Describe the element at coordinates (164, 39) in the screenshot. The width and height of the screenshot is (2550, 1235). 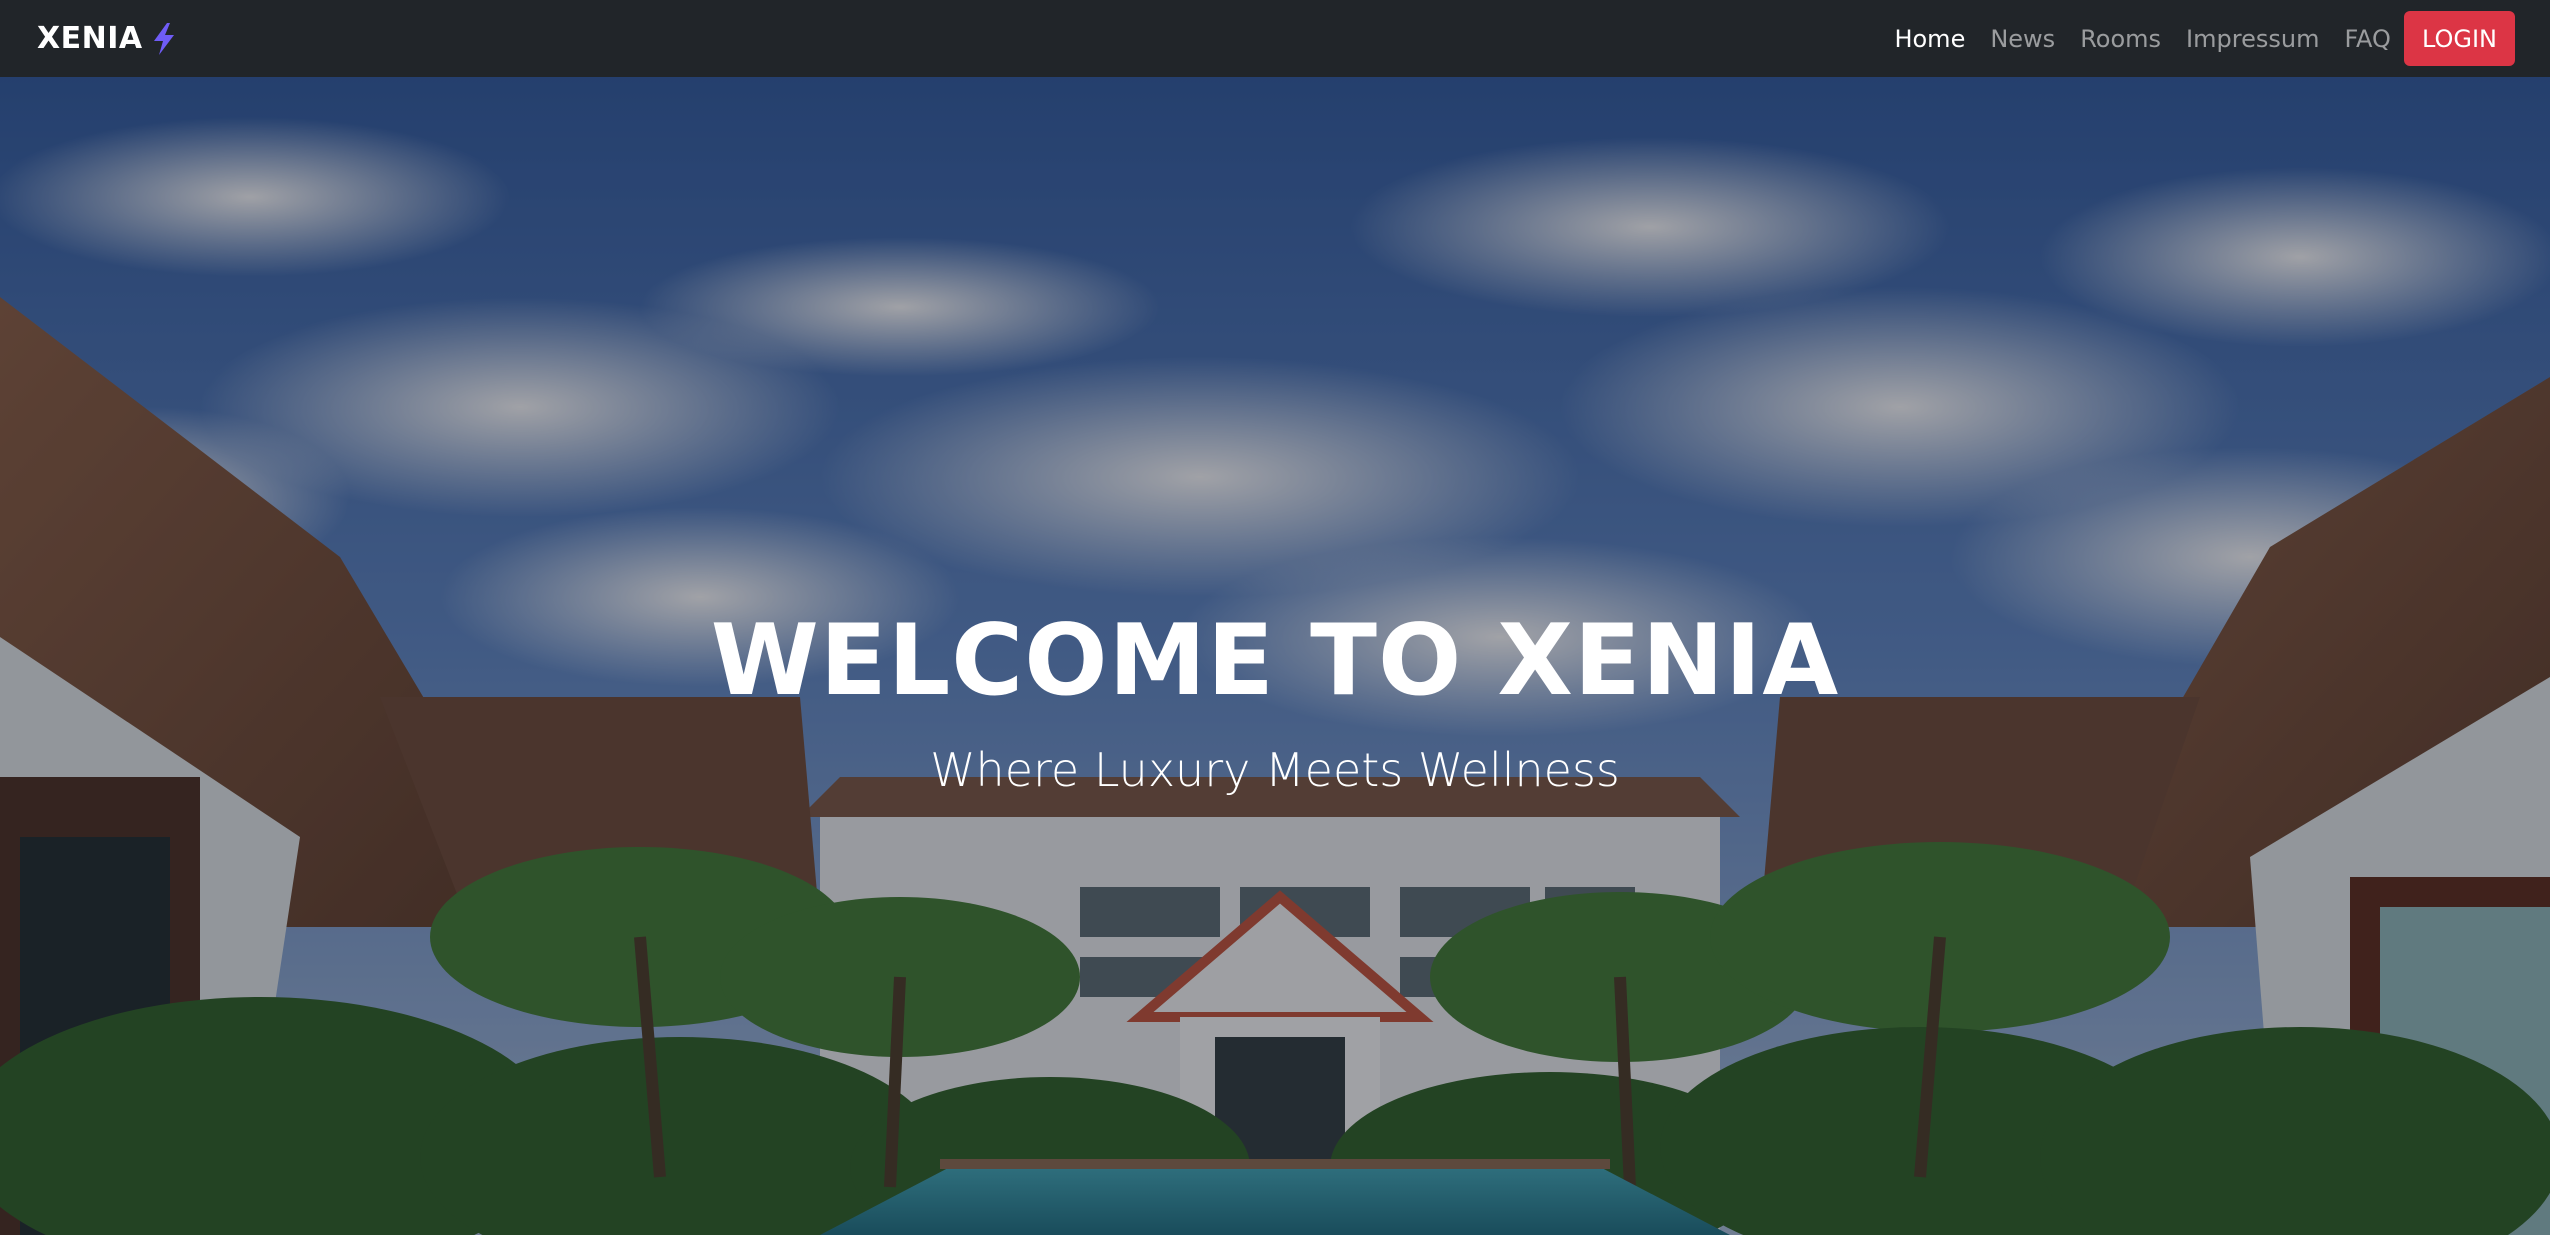
I see `lightning-bolt-icon` at that location.